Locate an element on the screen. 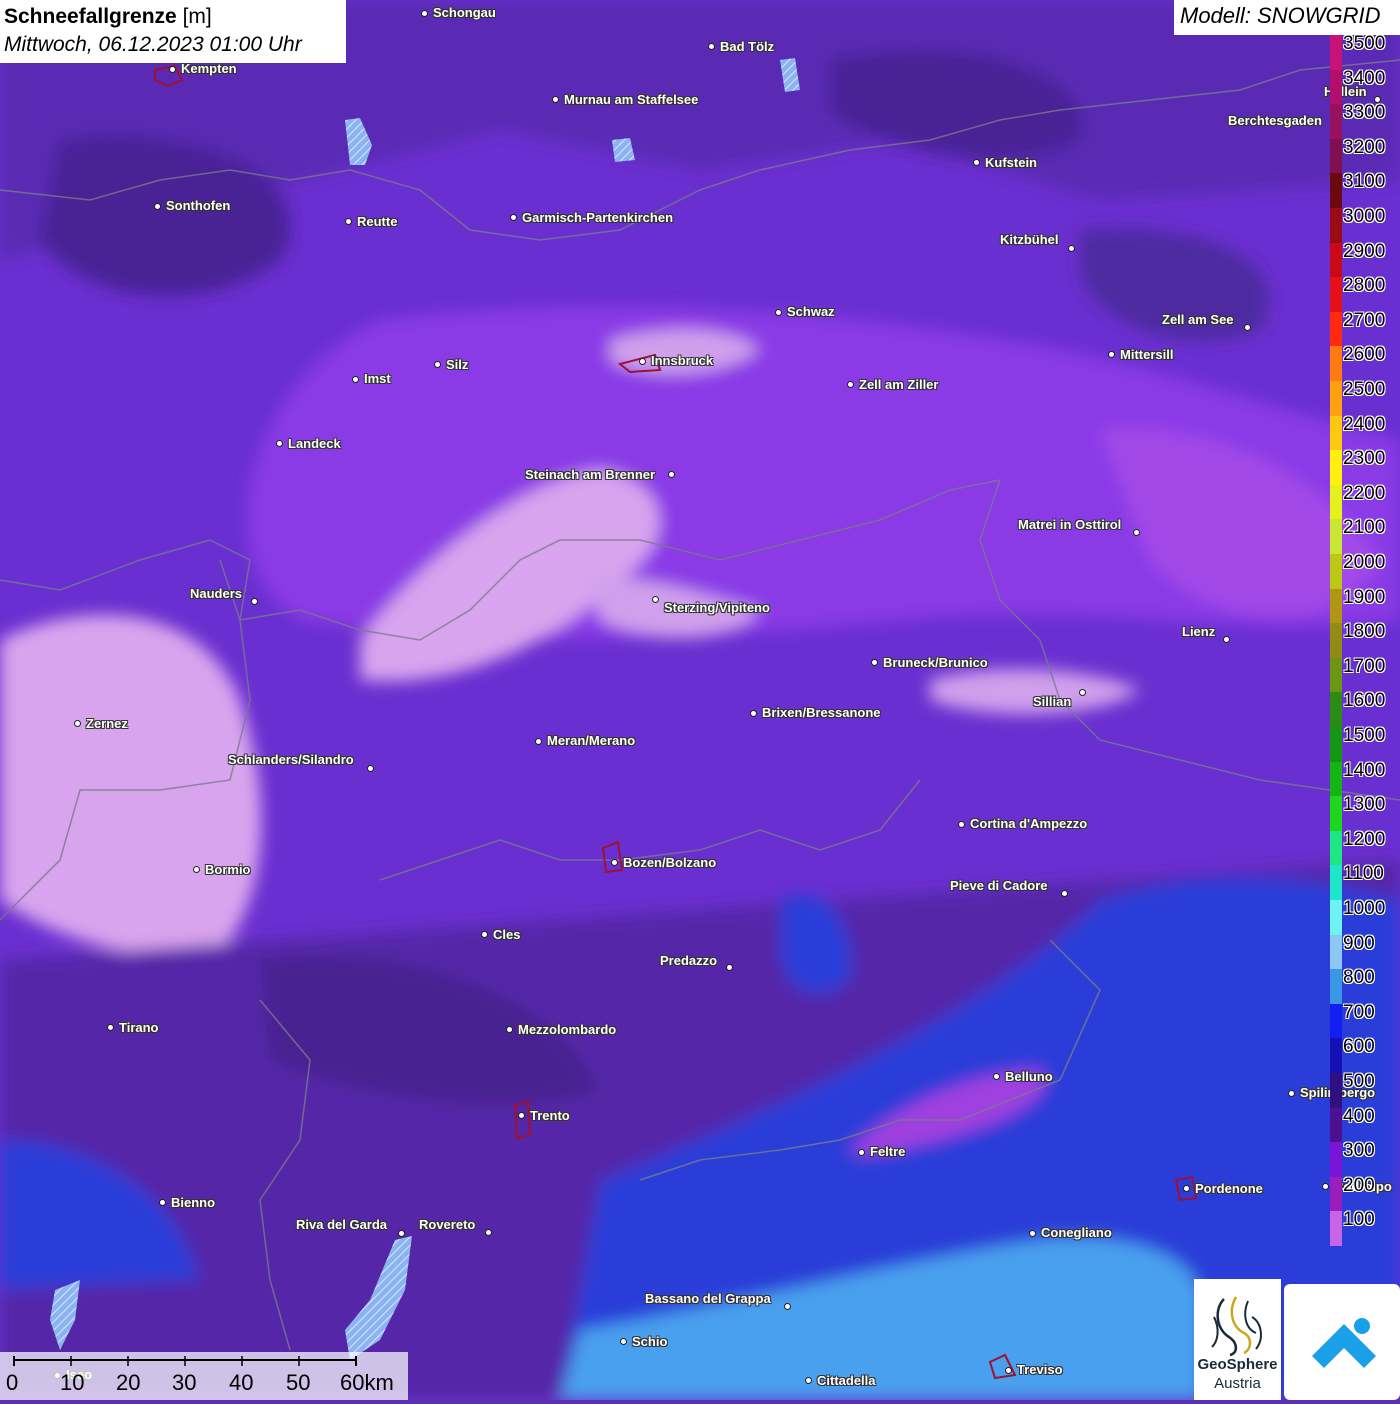  city-label: Zell am See is located at coordinates (1198, 319).